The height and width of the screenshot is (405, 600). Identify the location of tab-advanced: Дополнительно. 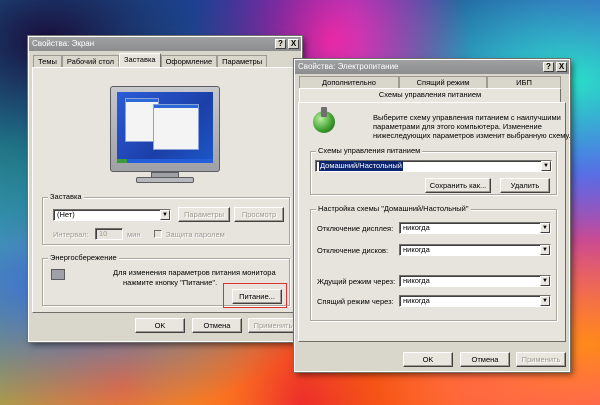
(349, 82).